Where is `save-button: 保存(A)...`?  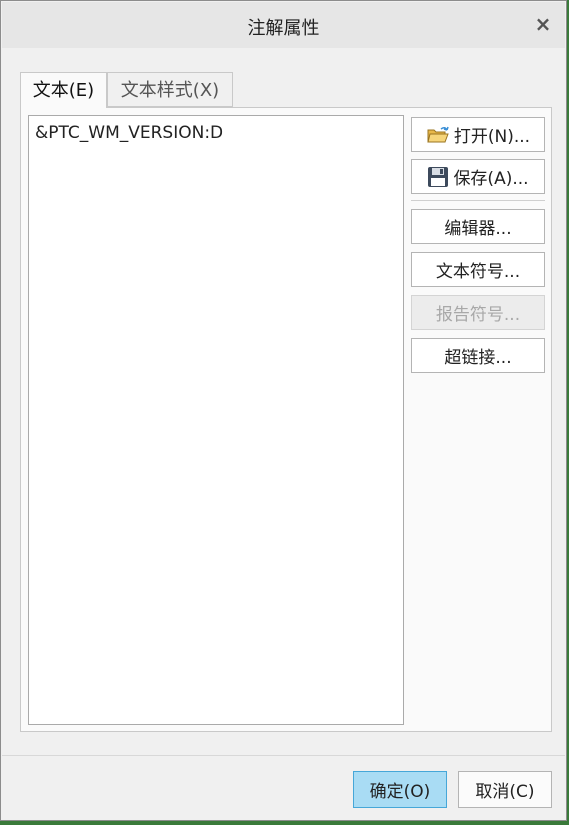
save-button: 保存(A)... is located at coordinates (478, 176).